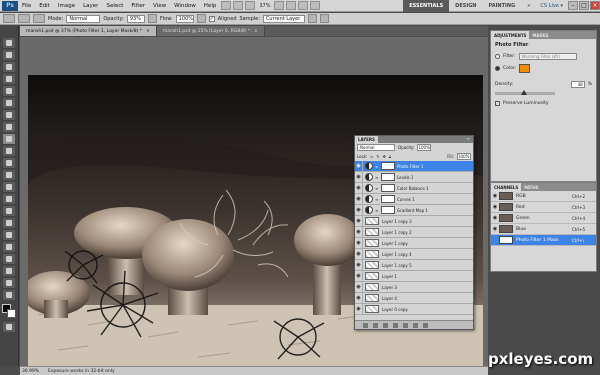 The width and height of the screenshot is (600, 375). Describe the element at coordinates (9, 127) in the screenshot. I see `brush-tool-icon` at that location.